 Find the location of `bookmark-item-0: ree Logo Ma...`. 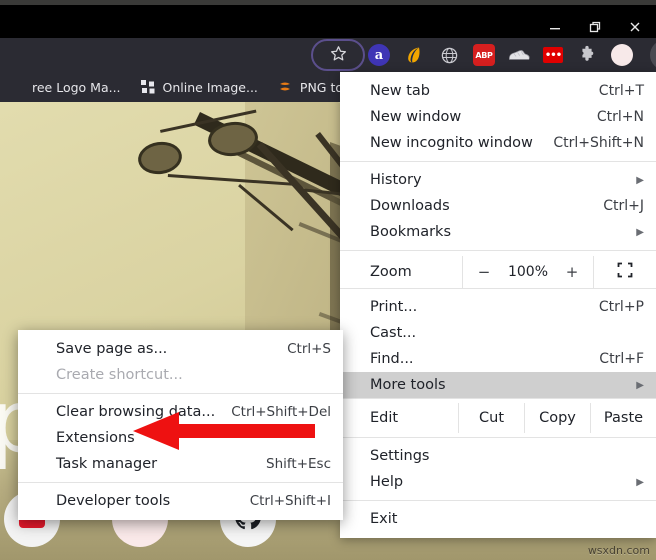

bookmark-item-0: ree Logo Ma... is located at coordinates (65, 87).